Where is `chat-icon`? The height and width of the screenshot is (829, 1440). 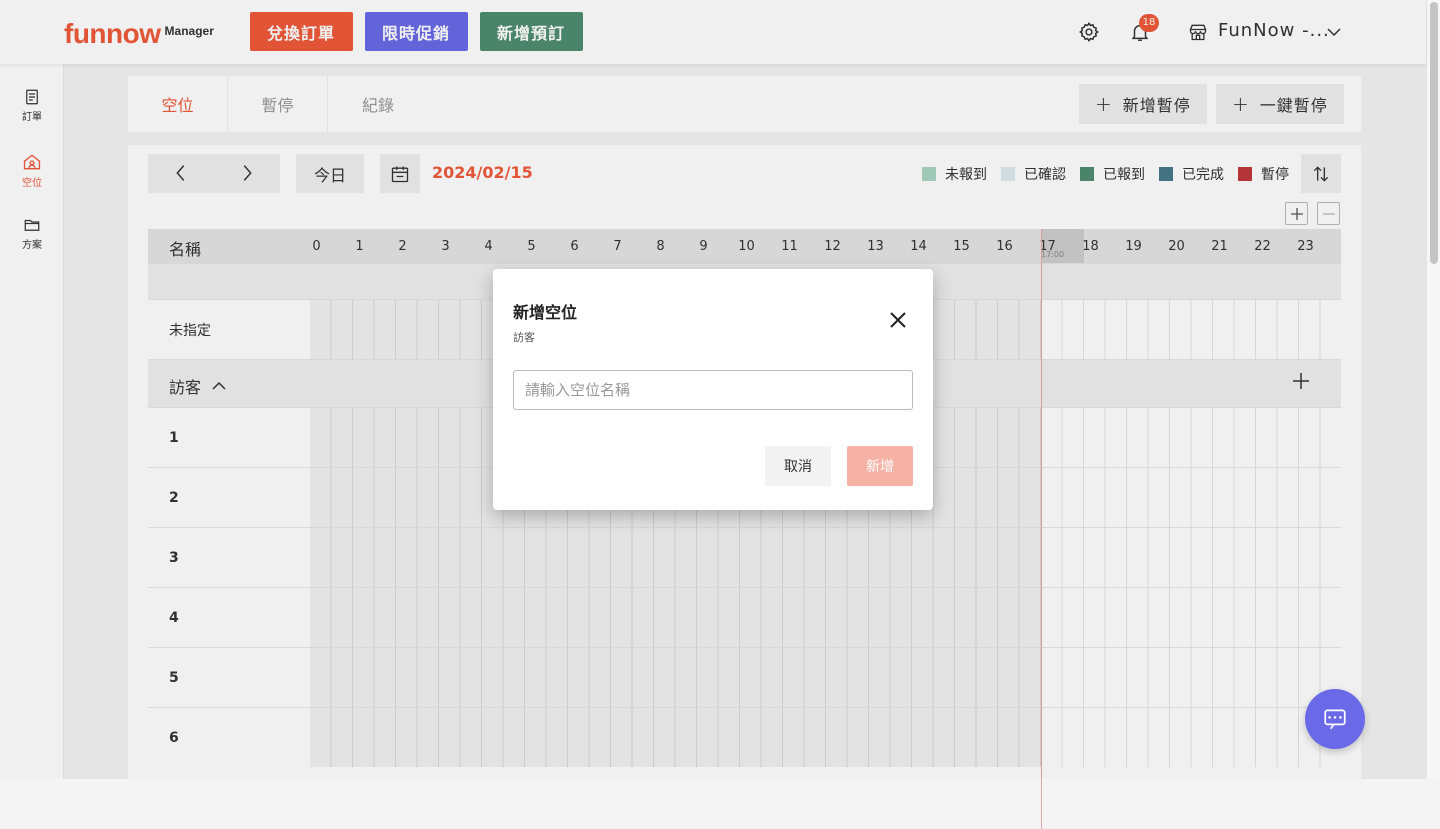
chat-icon is located at coordinates (1335, 719).